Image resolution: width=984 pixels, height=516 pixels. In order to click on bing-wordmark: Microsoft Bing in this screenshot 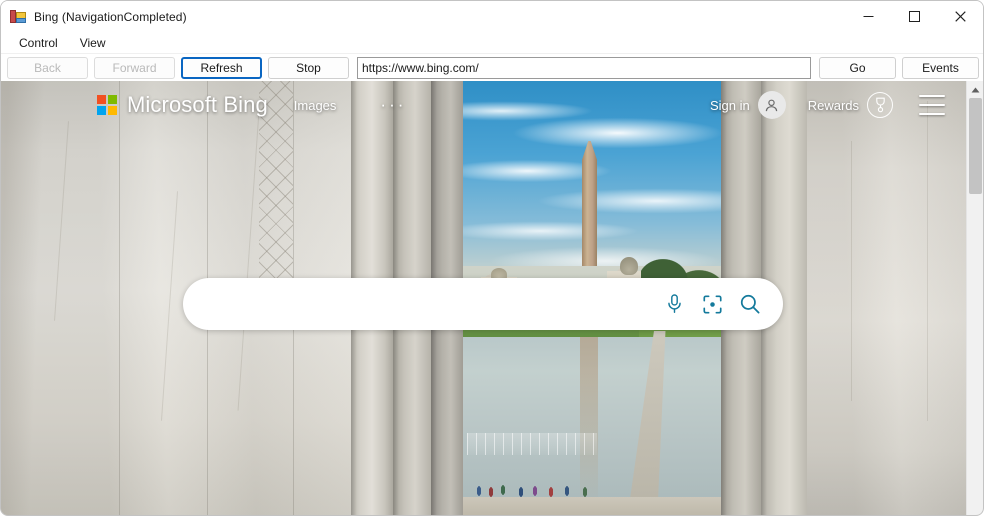, I will do `click(197, 104)`.